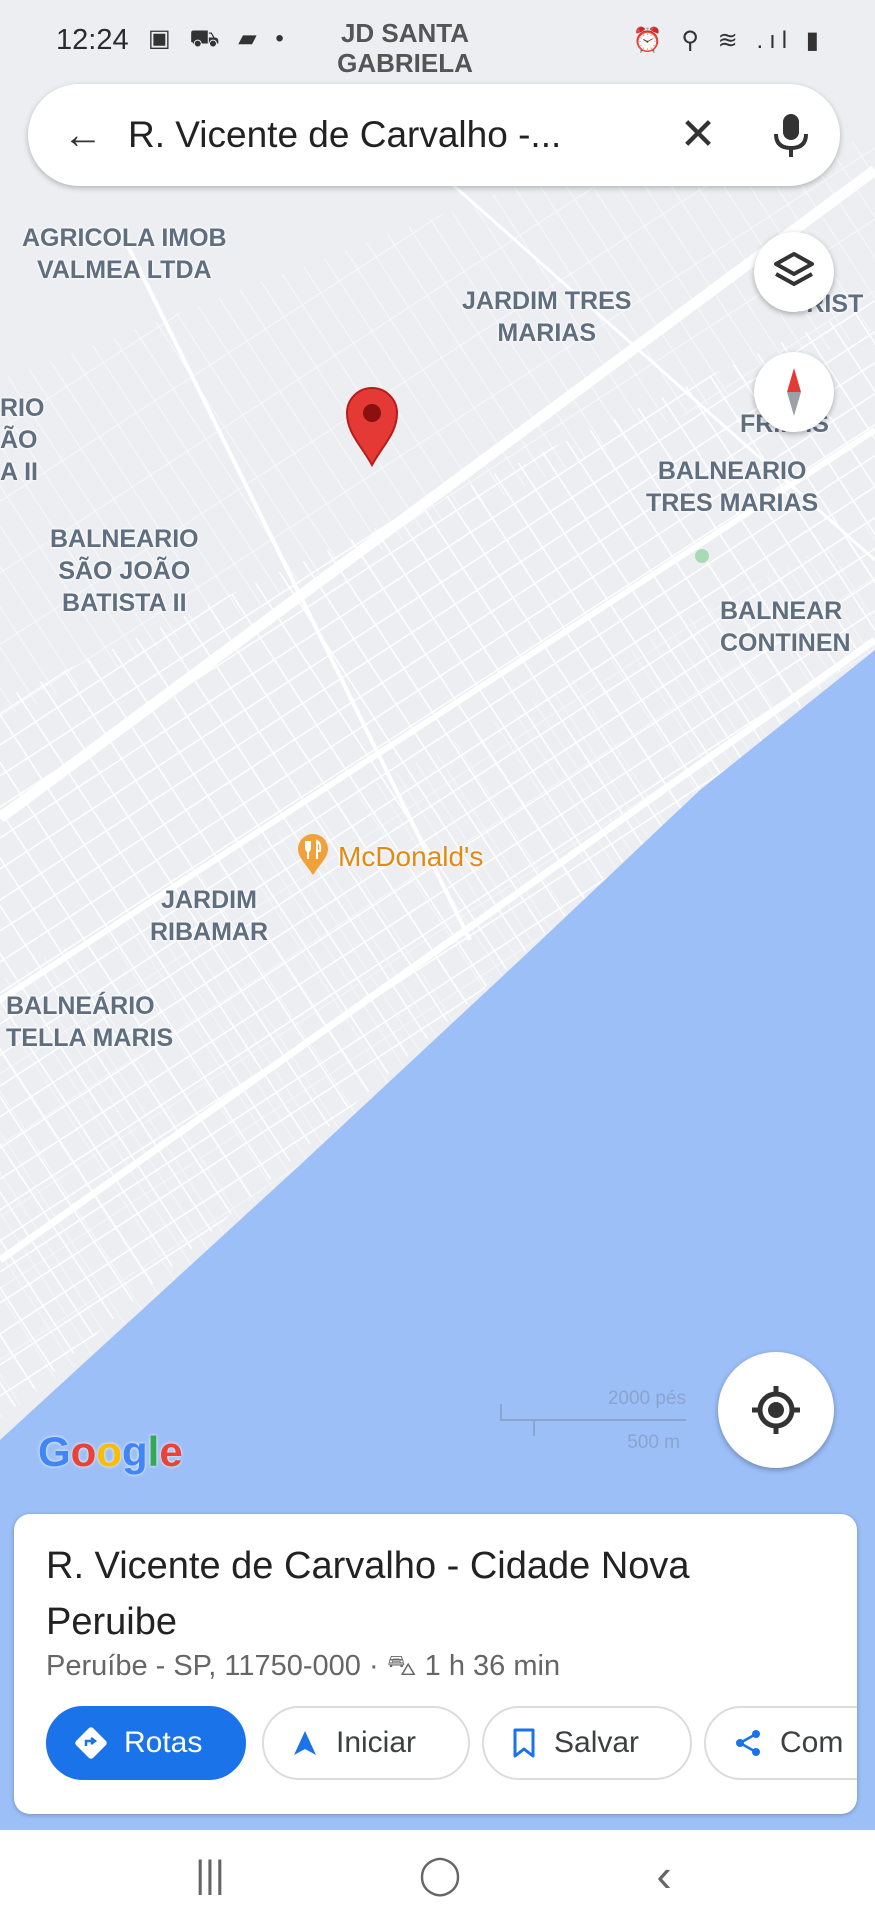  What do you see at coordinates (110, 1451) in the screenshot?
I see `google-logo: Google` at bounding box center [110, 1451].